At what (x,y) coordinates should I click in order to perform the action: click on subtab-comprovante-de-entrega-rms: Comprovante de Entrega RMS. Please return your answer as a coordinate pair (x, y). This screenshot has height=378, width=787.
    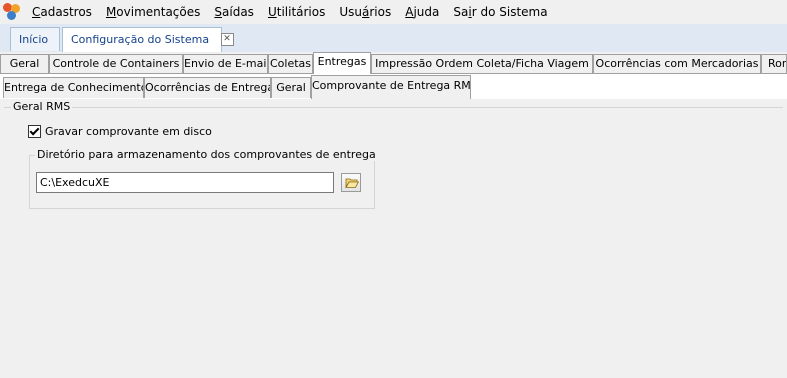
    Looking at the image, I should click on (391, 87).